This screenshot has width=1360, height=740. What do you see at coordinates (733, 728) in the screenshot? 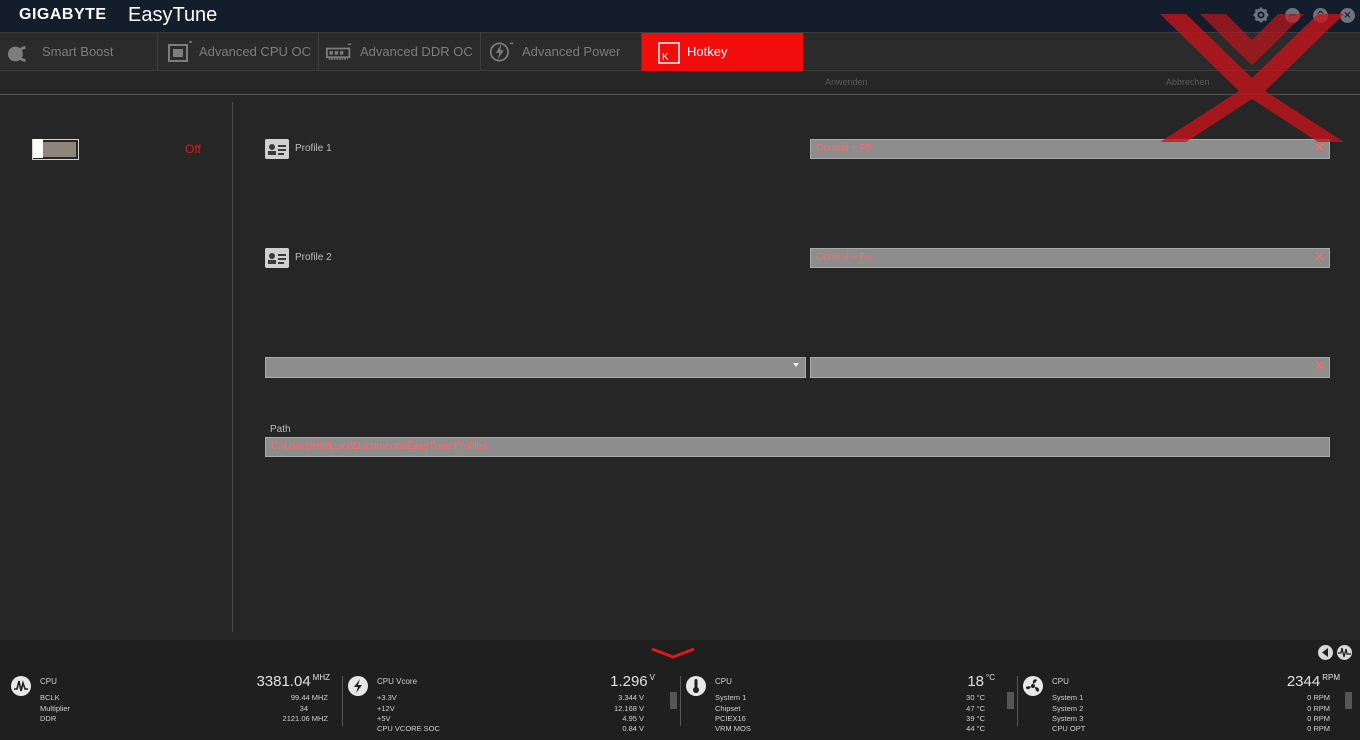
I see `temperature-row-label: VRM MOS` at bounding box center [733, 728].